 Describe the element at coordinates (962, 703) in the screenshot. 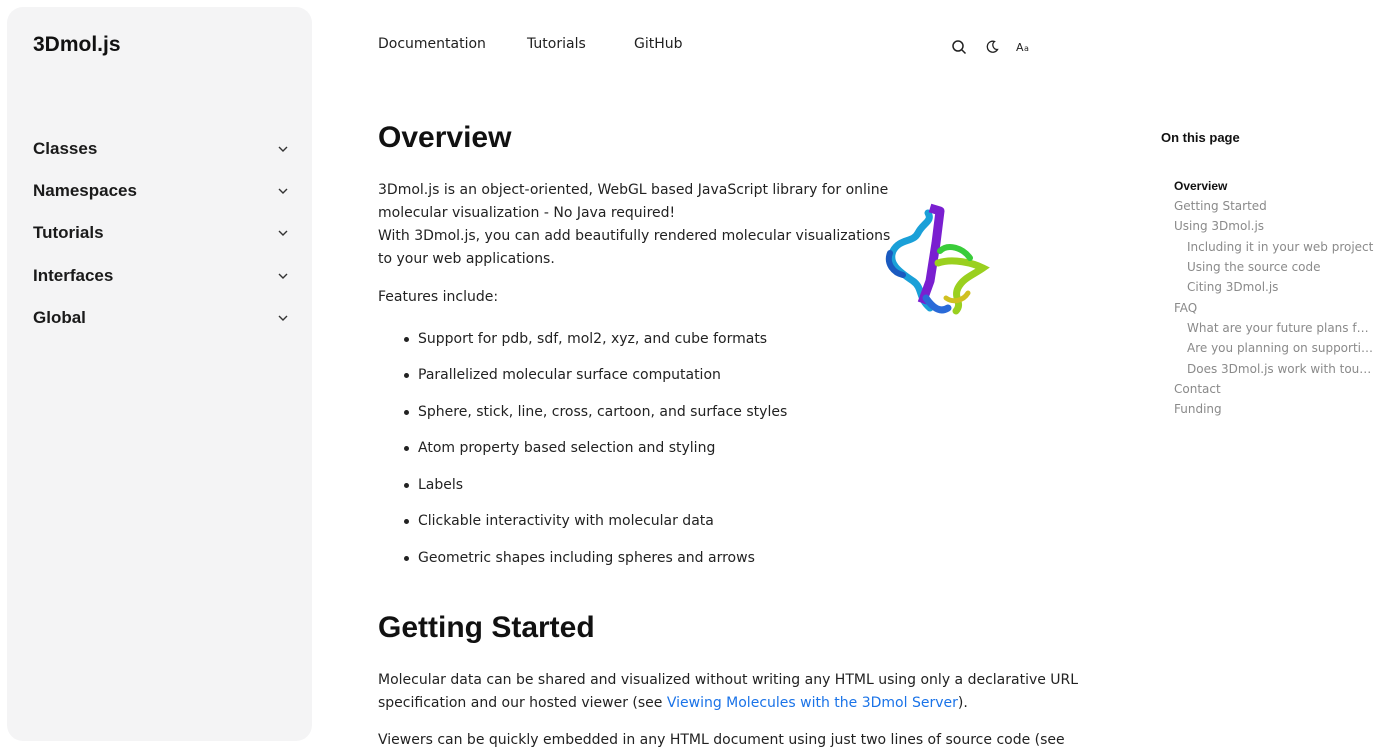

I see `paragraph-text: ).` at that location.